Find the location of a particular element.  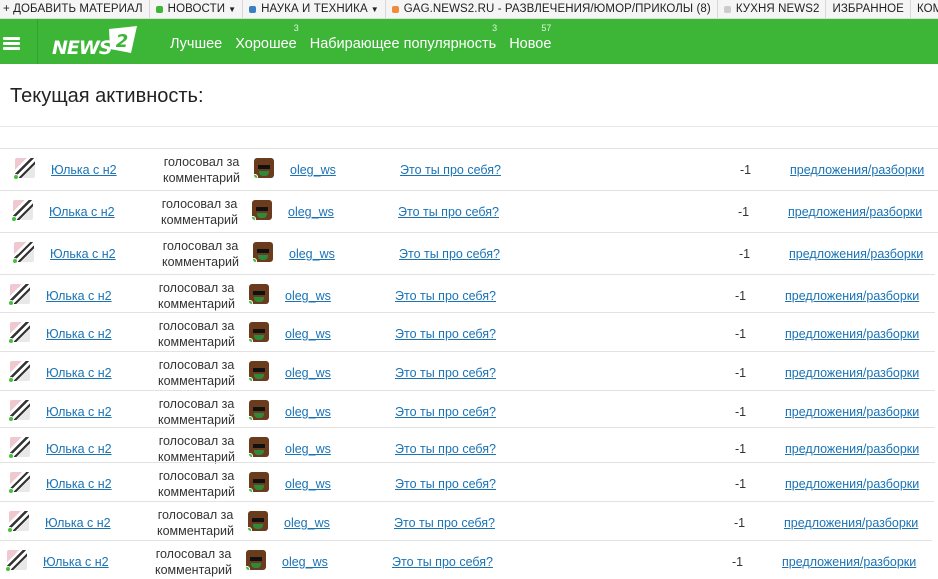

topbar-item-science: НАУКА И ТЕХНИКА ▼ is located at coordinates (314, 9).